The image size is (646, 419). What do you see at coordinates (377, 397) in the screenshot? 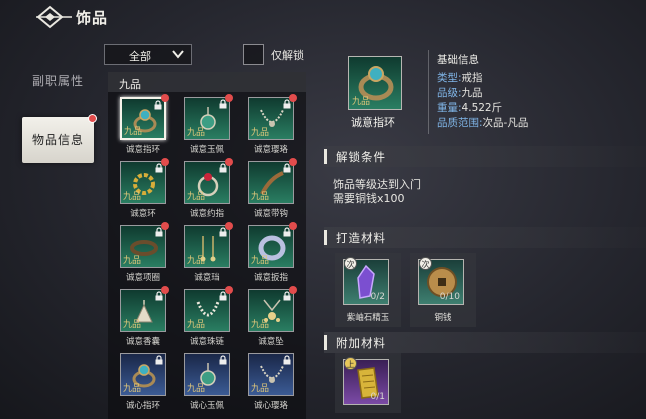
I see `material-count: 0/1` at bounding box center [377, 397].